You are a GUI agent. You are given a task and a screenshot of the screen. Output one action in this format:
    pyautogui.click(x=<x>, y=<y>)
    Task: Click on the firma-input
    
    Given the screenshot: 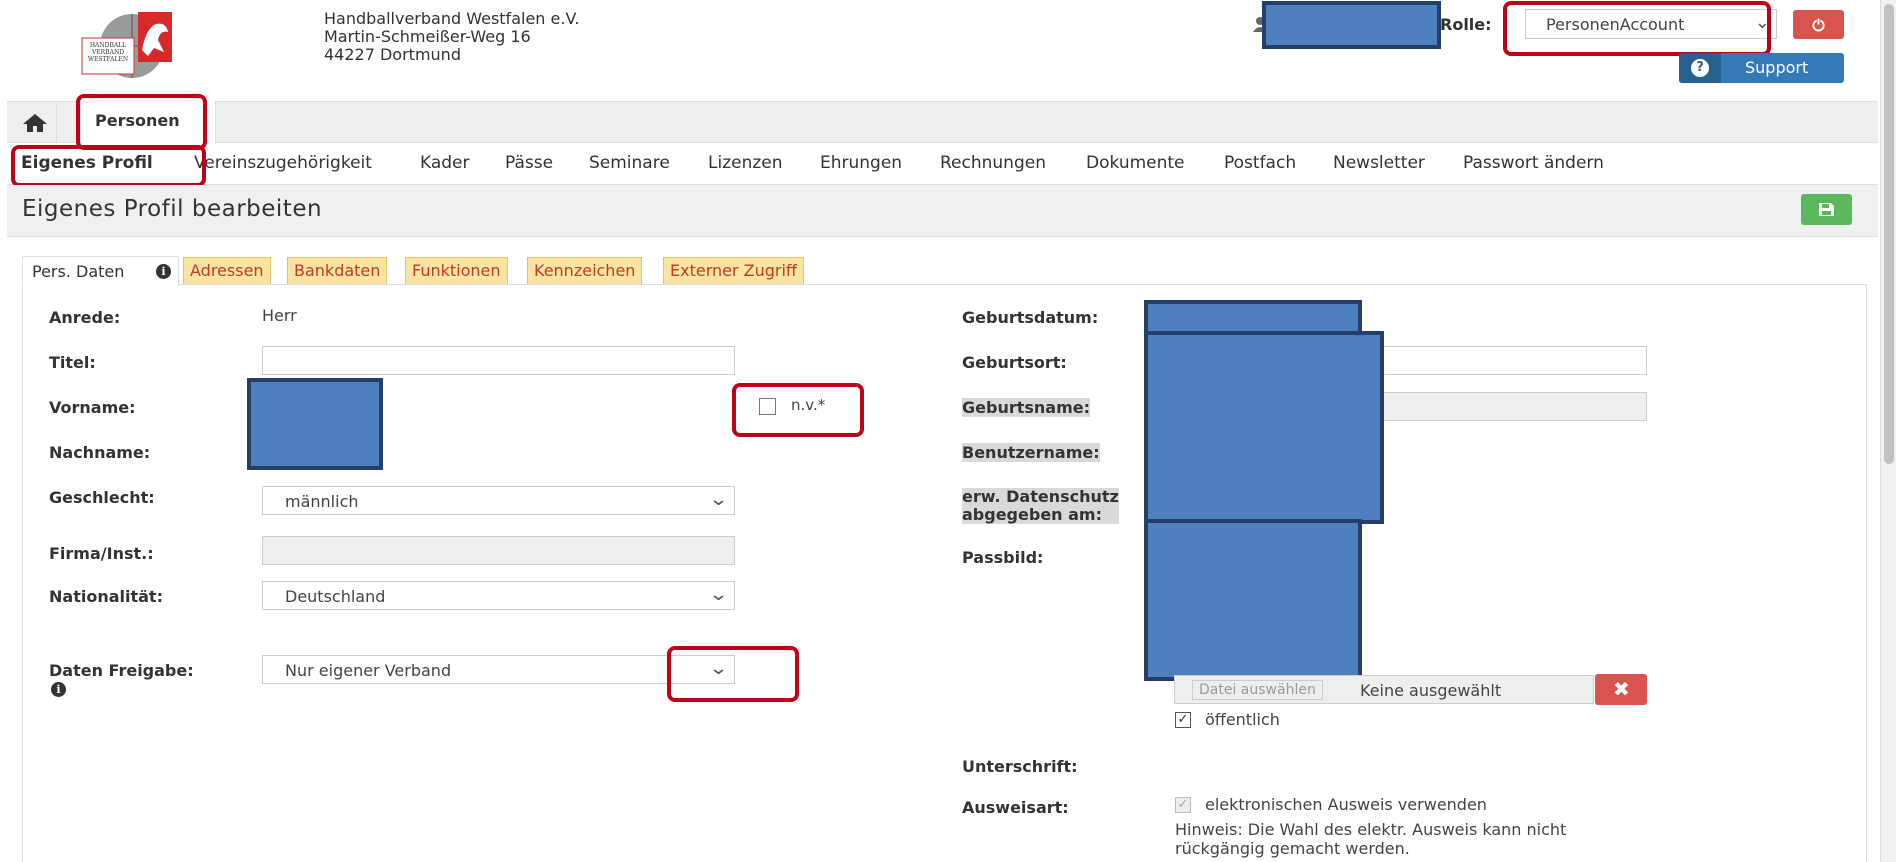 What is the action you would take?
    pyautogui.click(x=498, y=550)
    